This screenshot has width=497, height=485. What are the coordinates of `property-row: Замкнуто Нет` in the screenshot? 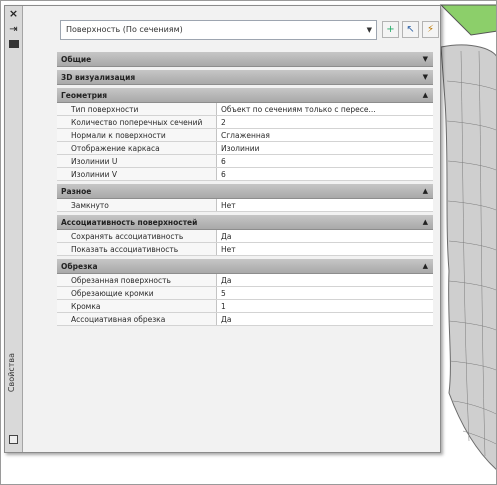 It's located at (245, 205).